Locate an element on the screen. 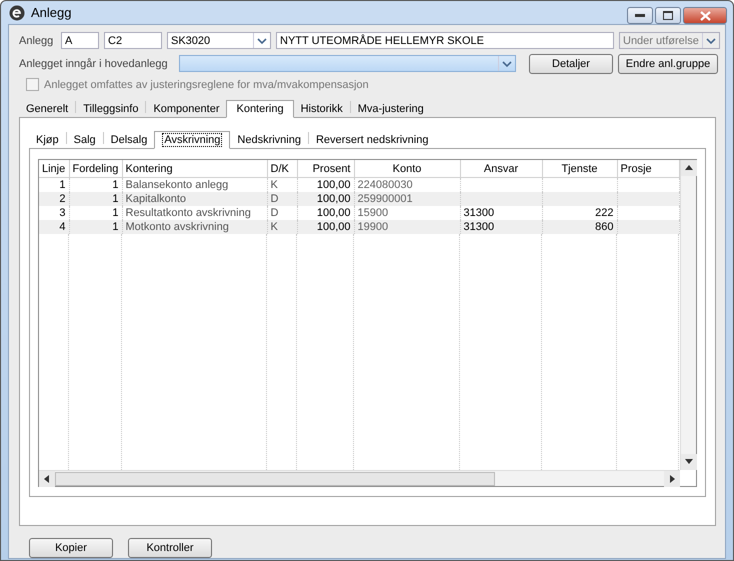 Image resolution: width=734 pixels, height=561 pixels. column-header: Linje is located at coordinates (54, 169).